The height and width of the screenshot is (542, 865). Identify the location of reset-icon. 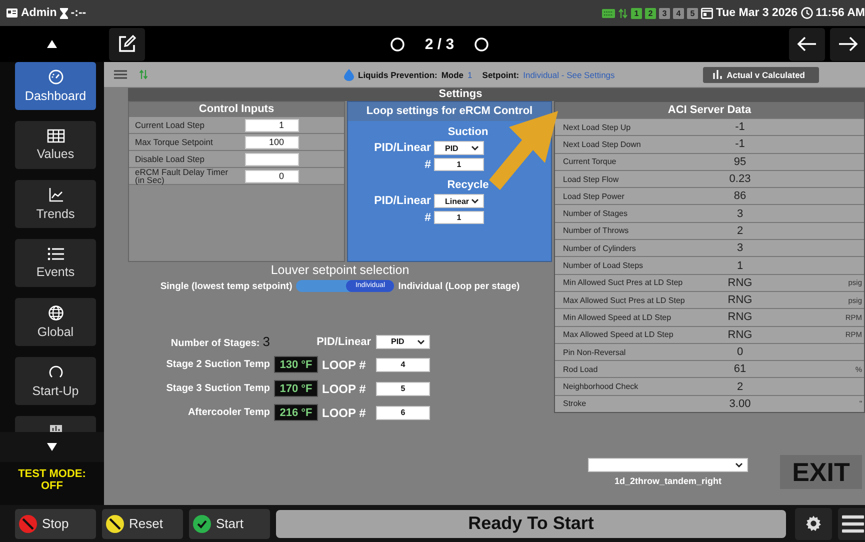
(115, 523).